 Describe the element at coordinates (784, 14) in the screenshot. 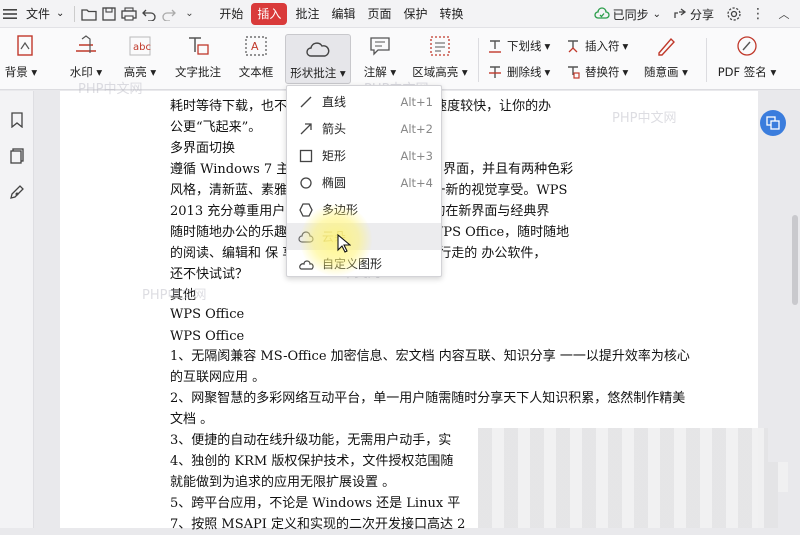

I see `collapse-chevron-icon: ︿` at that location.